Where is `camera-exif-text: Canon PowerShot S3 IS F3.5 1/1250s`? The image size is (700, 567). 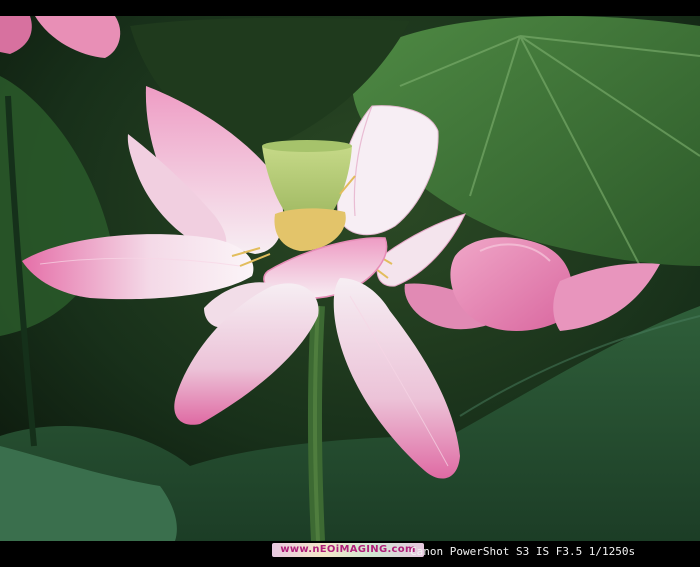 camera-exif-text: Canon PowerShot S3 IS F3.5 1/1250s is located at coordinates (523, 551).